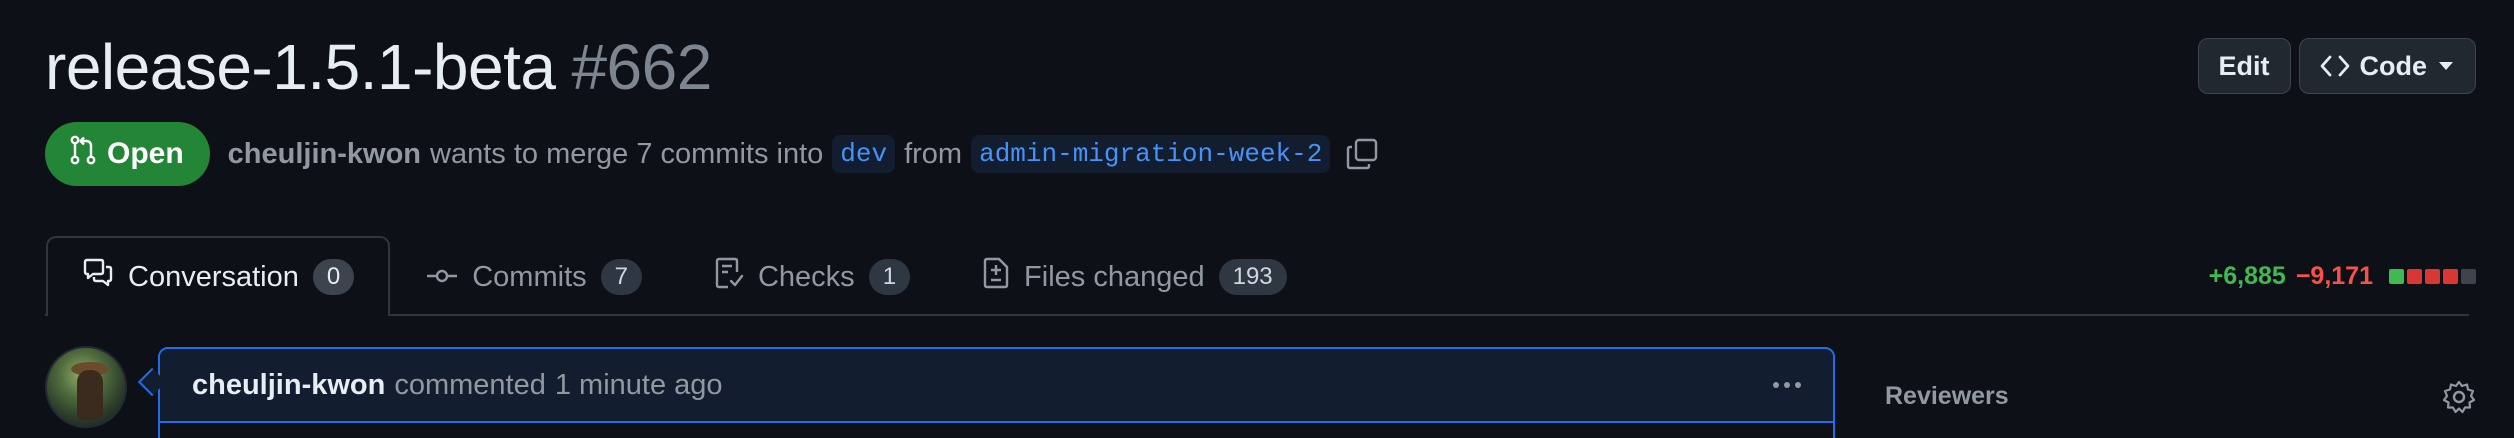 This screenshot has height=438, width=2514. Describe the element at coordinates (2247, 276) in the screenshot. I see `additions-count: +6,885` at that location.